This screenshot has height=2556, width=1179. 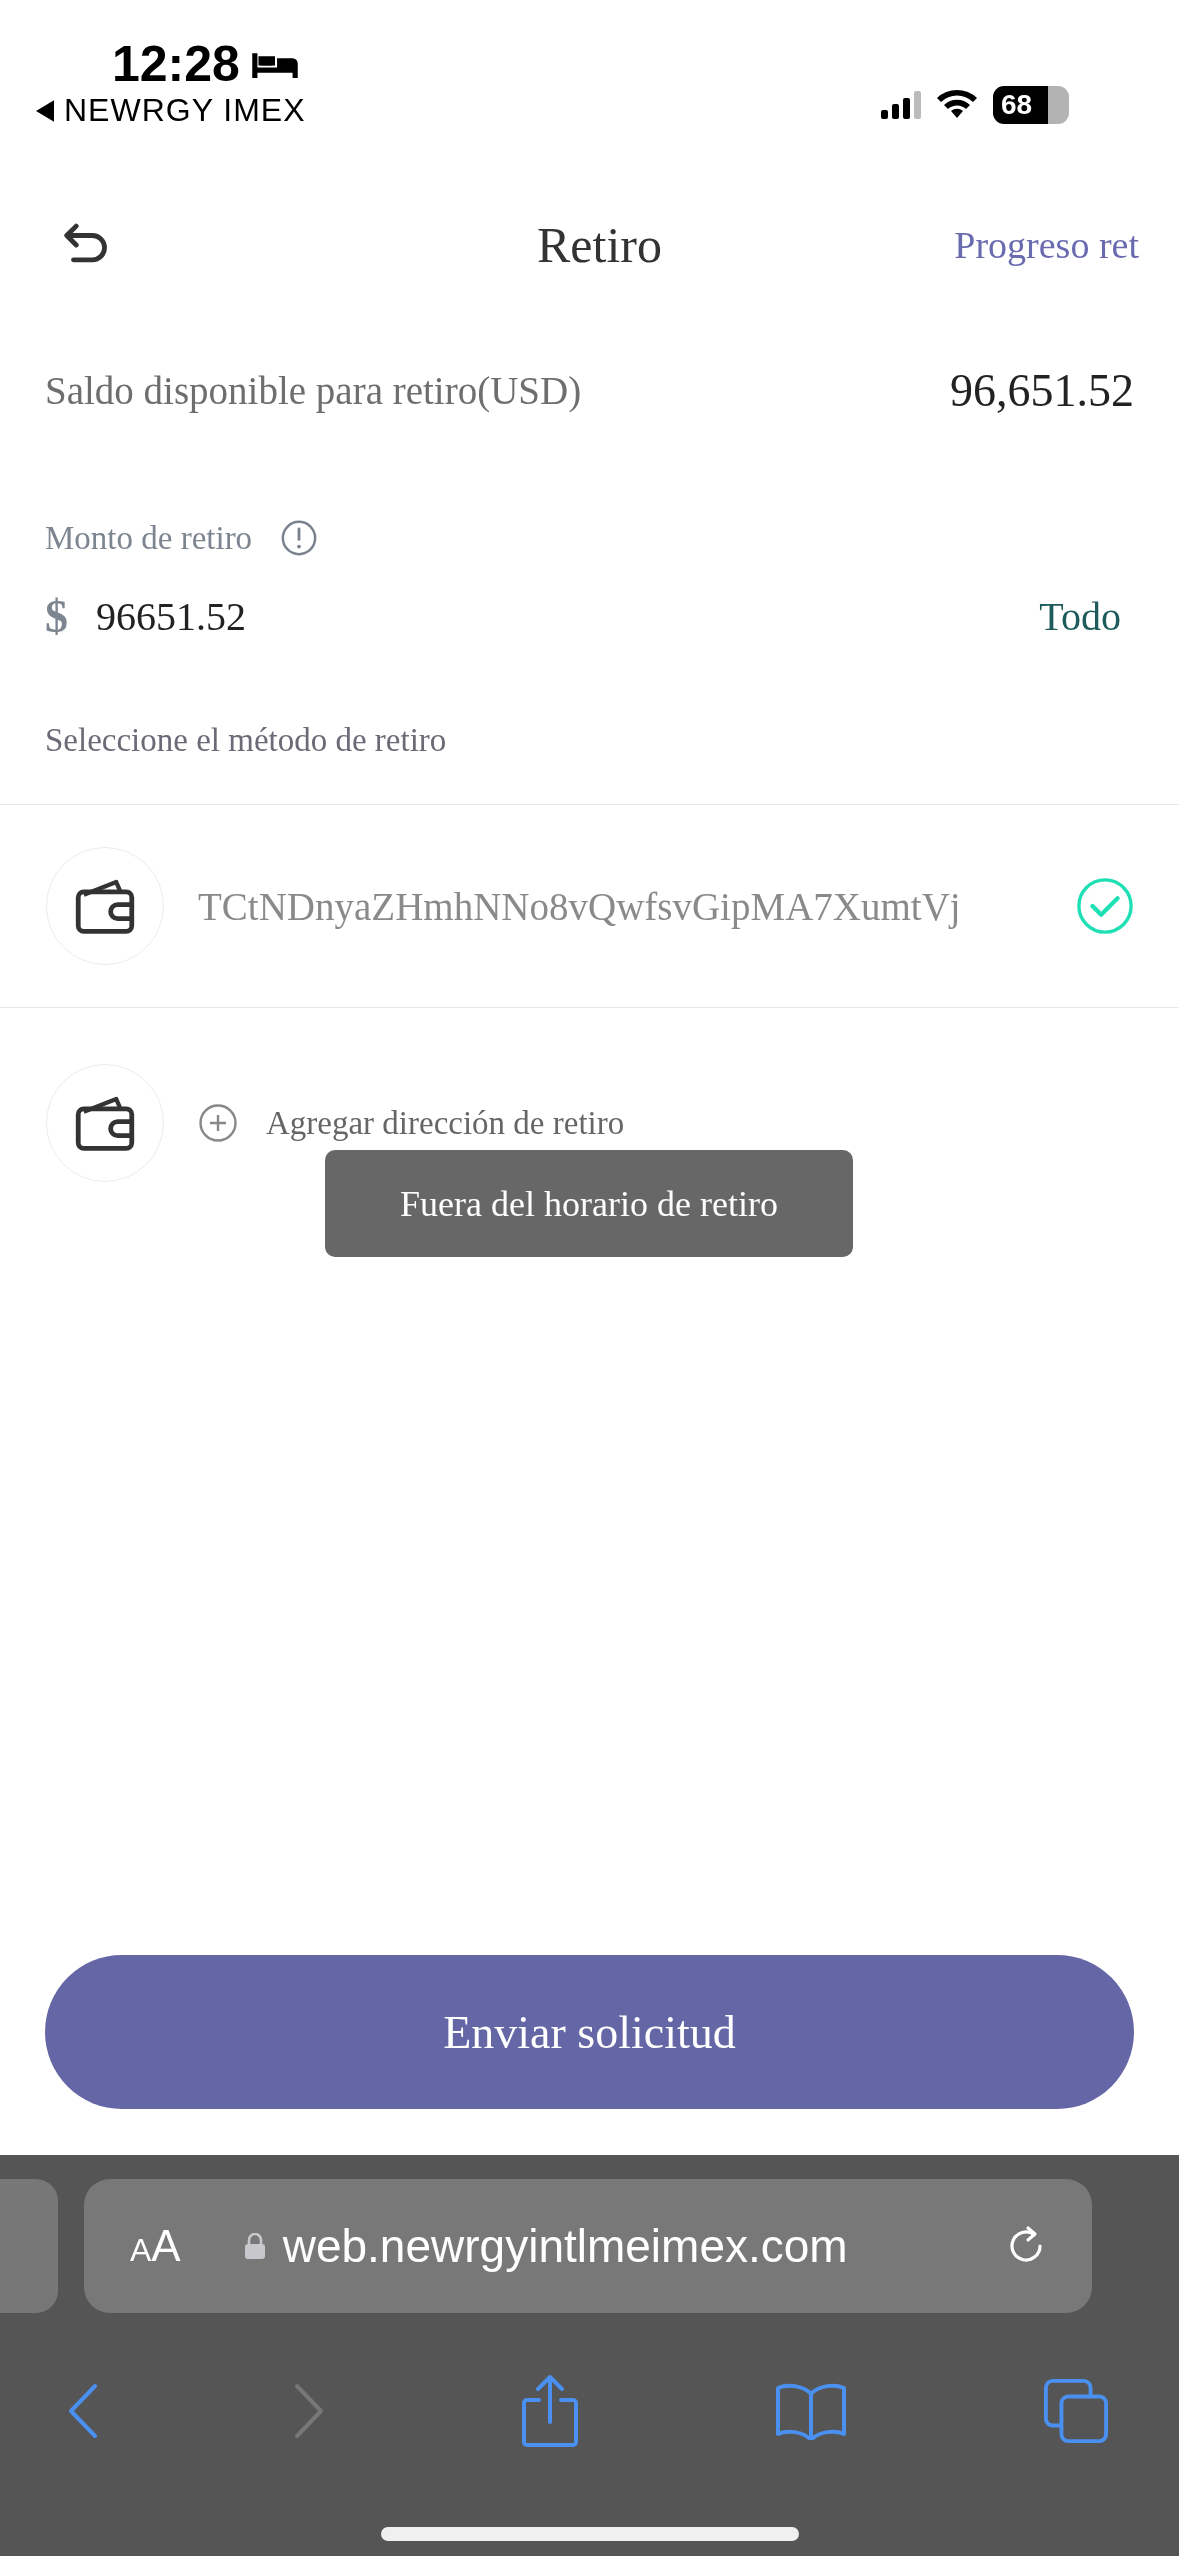 I want to click on hours-toast: Fuera del horario de retiro, so click(x=589, y=1203).